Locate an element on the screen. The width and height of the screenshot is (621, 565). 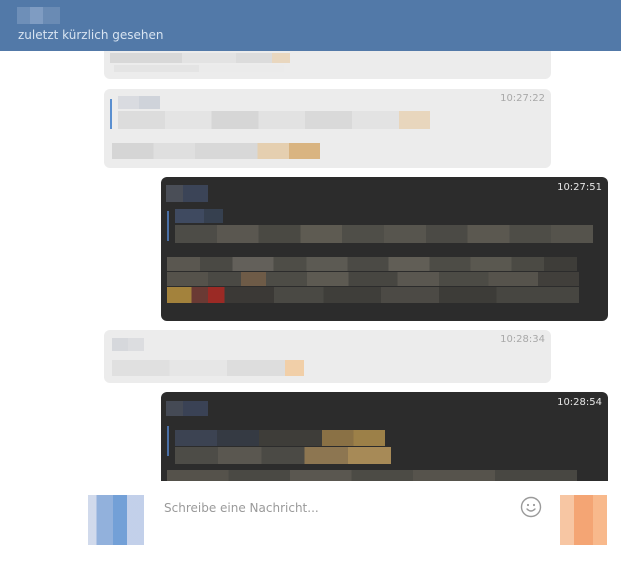
message-composer is located at coordinates (310, 523).